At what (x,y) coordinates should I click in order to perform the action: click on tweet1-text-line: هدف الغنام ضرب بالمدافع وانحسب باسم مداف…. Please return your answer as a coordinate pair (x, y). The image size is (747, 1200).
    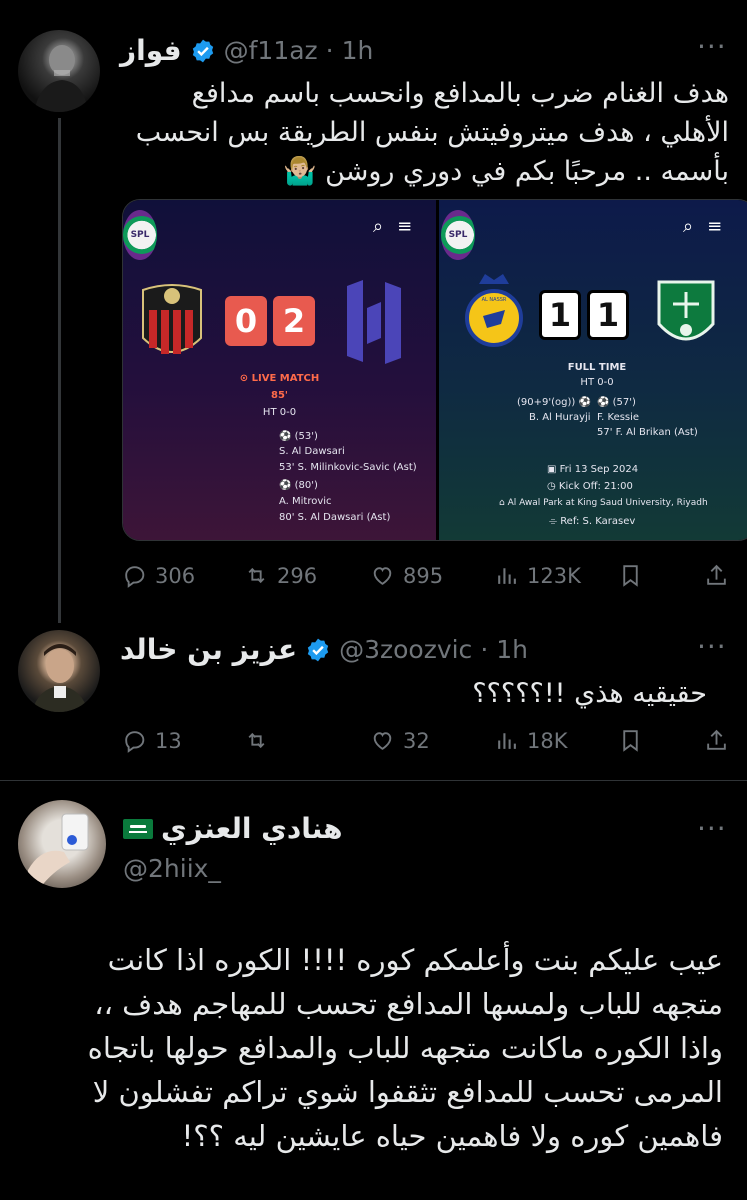
    Looking at the image, I should click on (460, 93).